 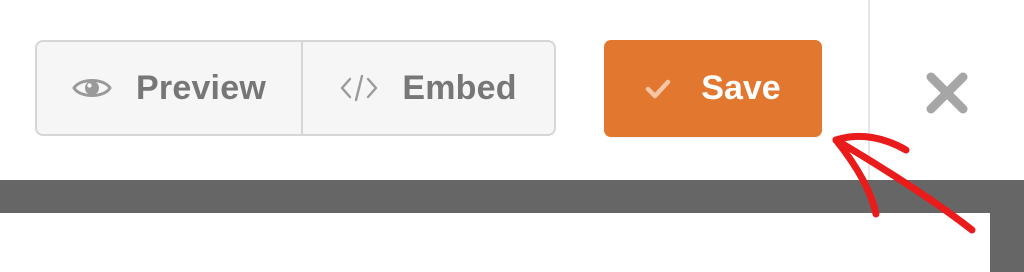 I want to click on preview-button: Preview, so click(x=170, y=88).